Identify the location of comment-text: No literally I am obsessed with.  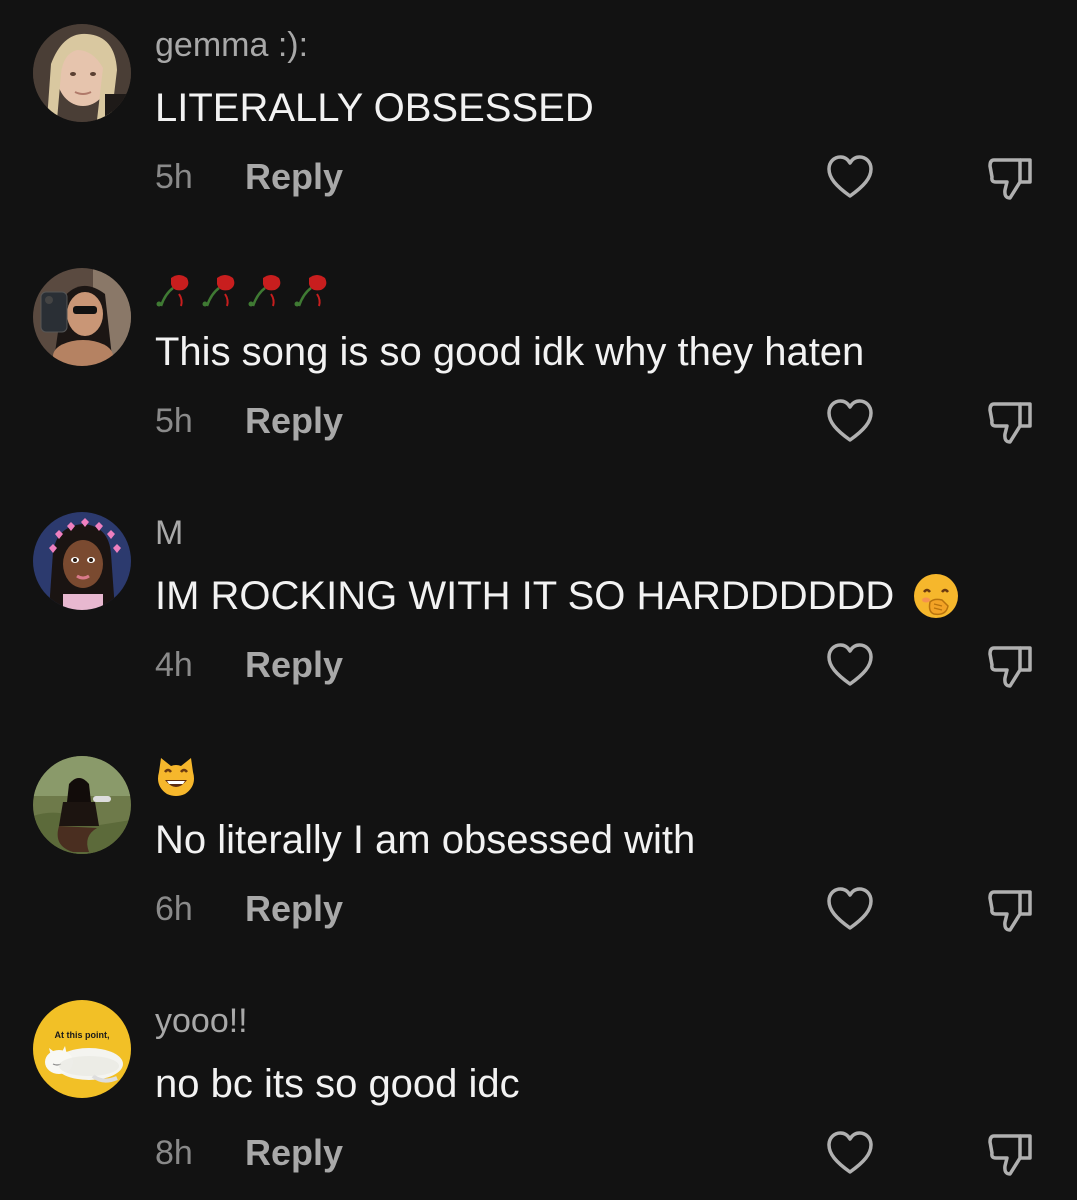
(425, 840).